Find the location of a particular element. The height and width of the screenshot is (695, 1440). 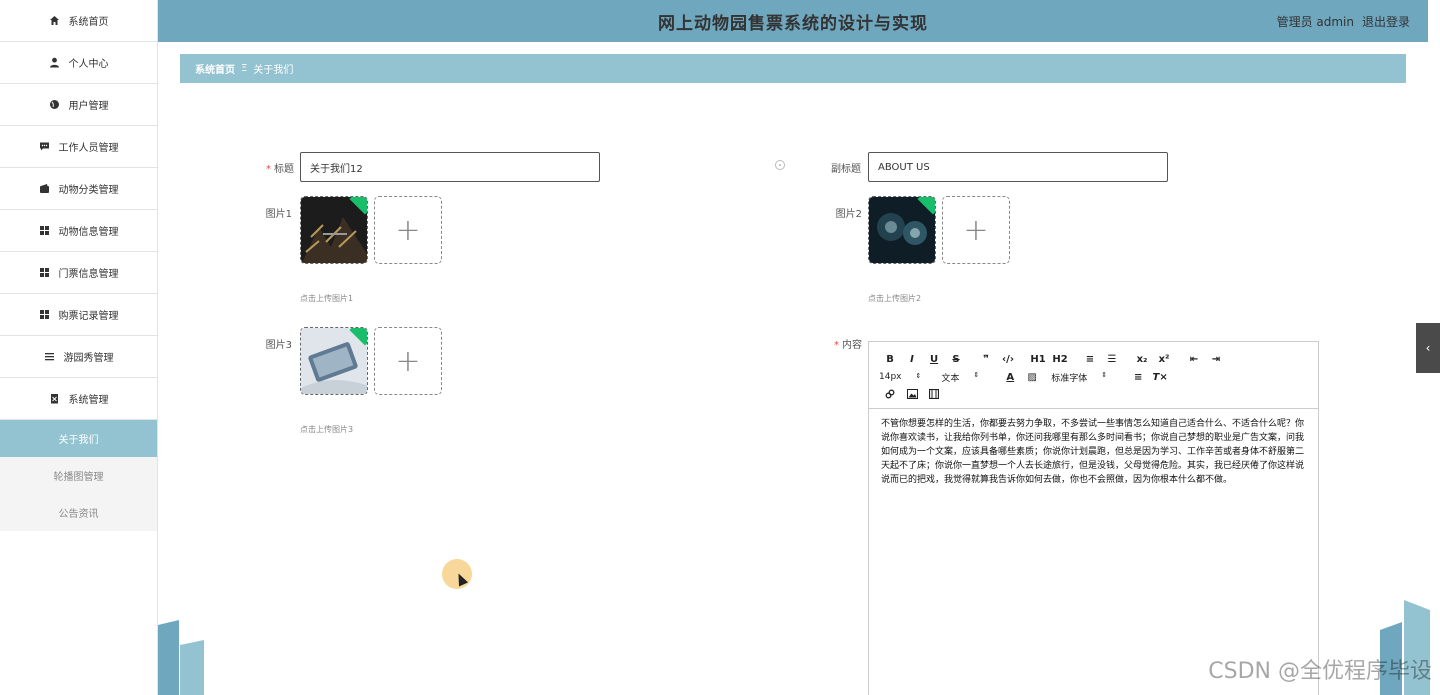

breadcrumb: 系统首页 Ξ 关于我们 is located at coordinates (793, 68).